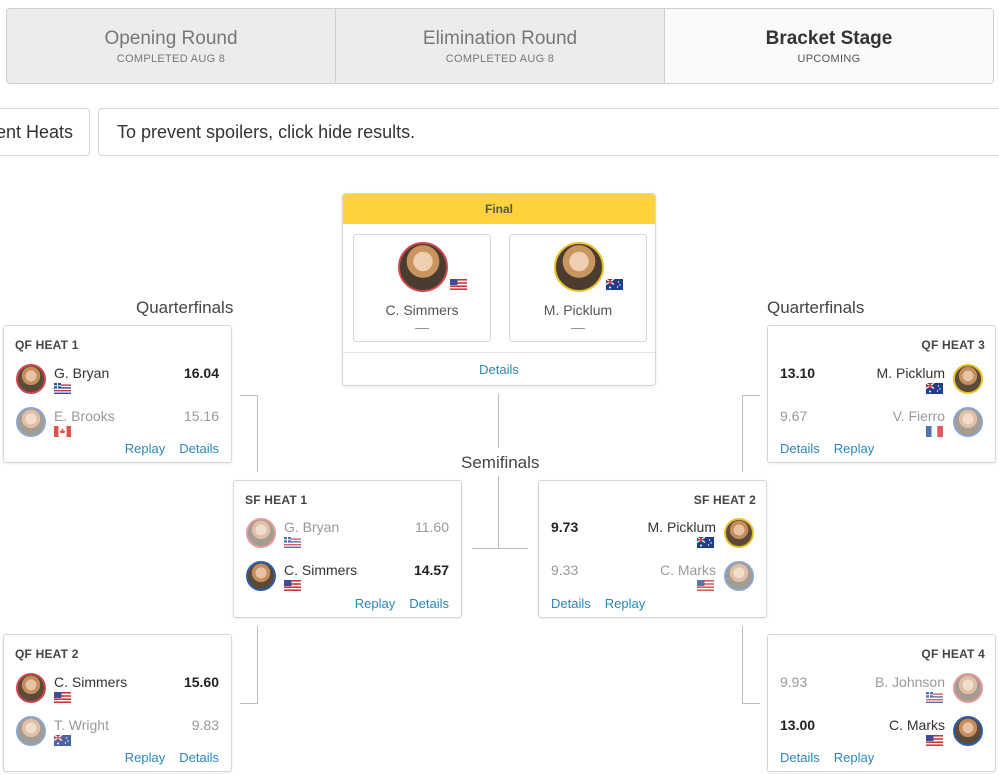  I want to click on spoiler-notice: To prevent spoilers, click hide results., so click(548, 132).